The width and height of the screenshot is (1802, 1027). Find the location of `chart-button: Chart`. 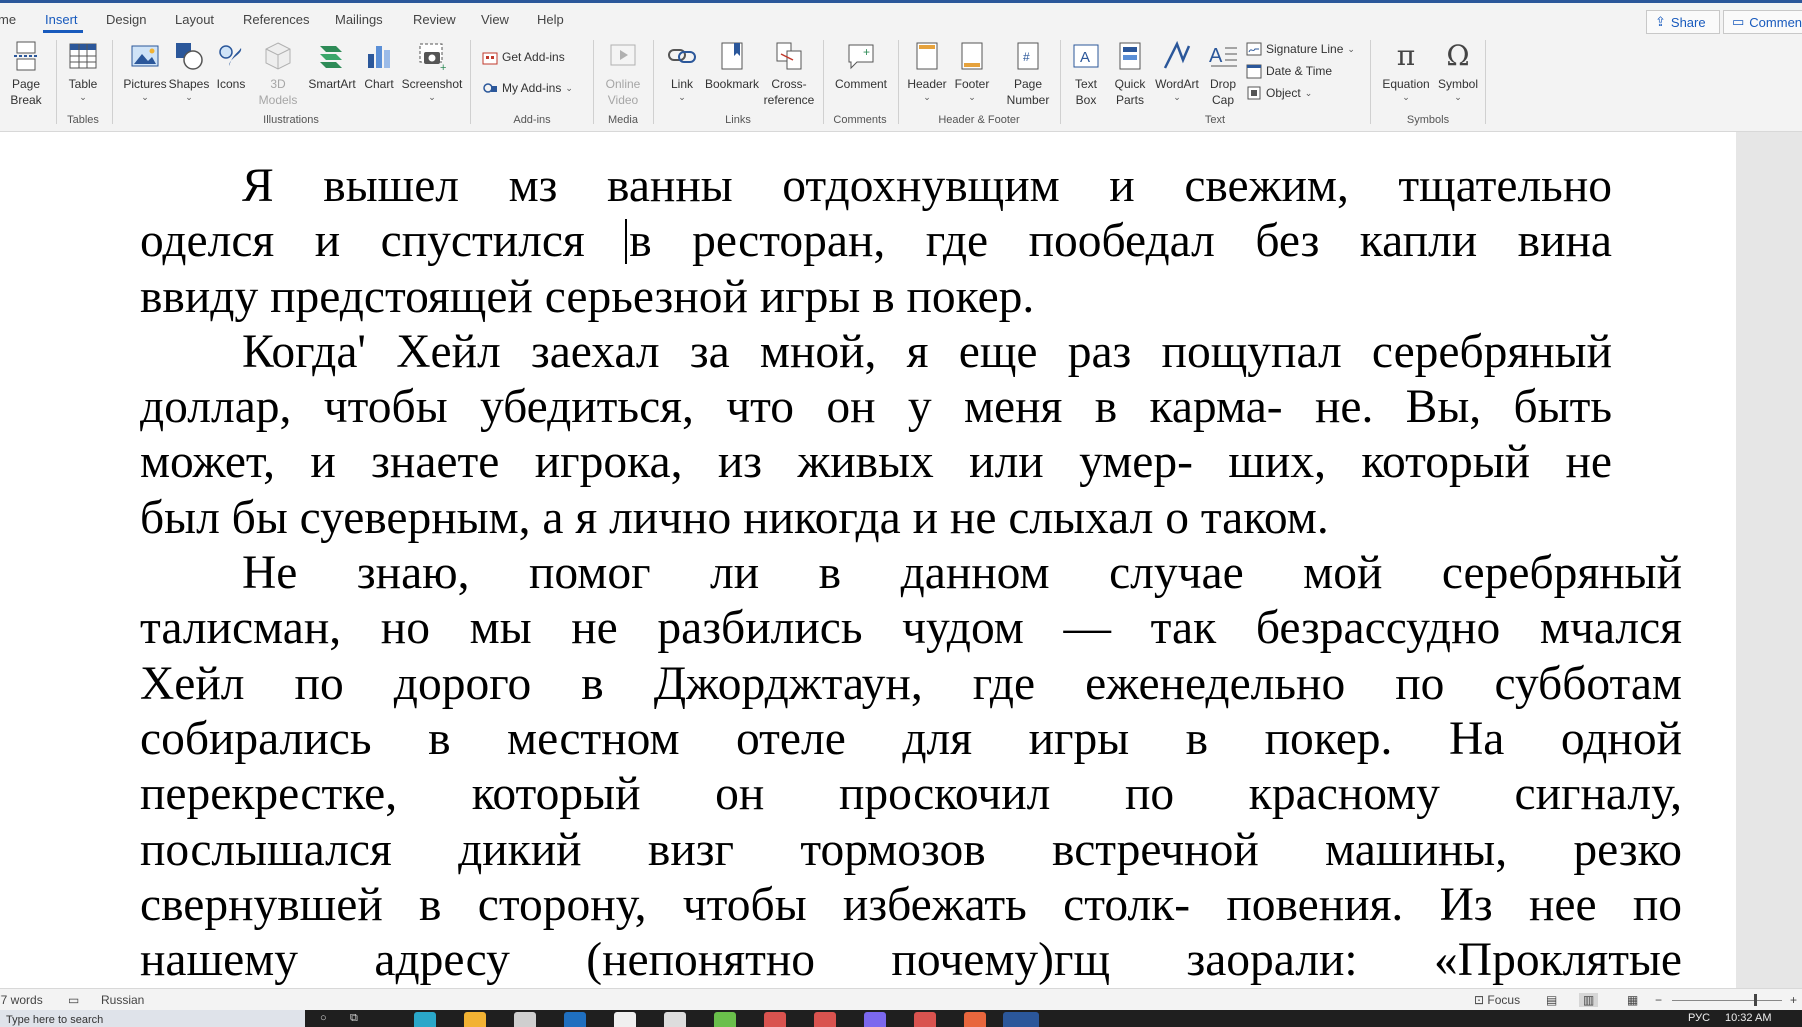

chart-button: Chart is located at coordinates (379, 66).